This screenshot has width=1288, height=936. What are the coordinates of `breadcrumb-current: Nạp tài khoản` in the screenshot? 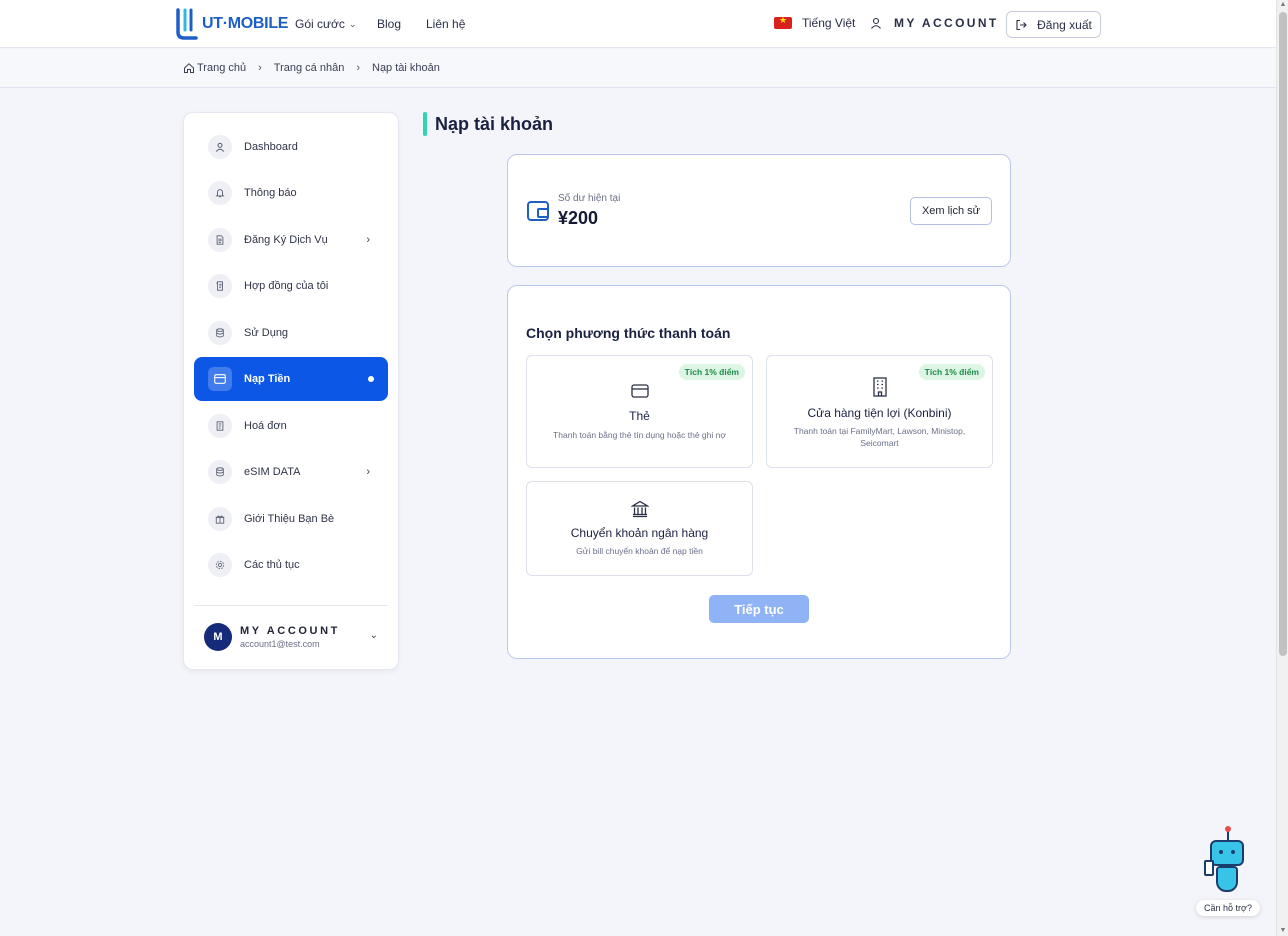 It's located at (406, 68).